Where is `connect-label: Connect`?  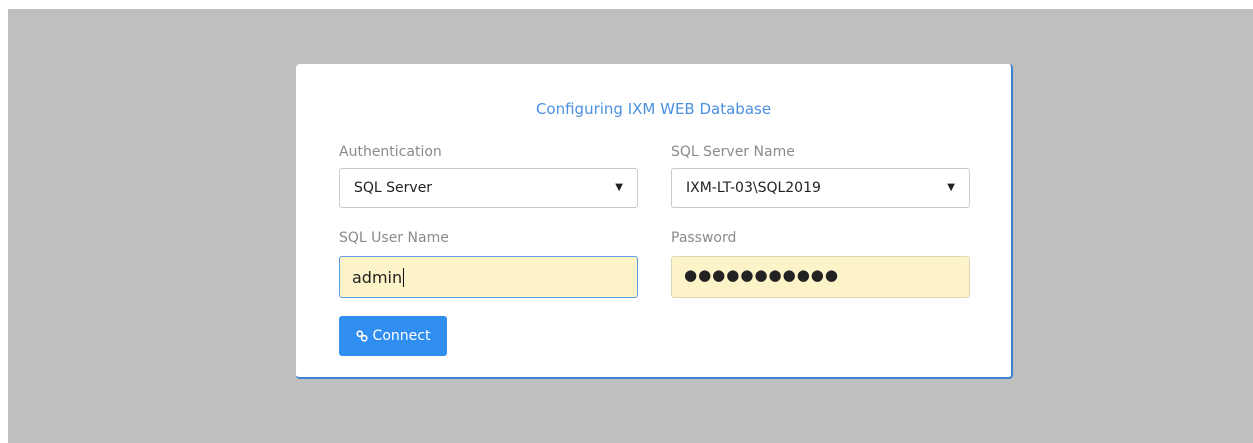
connect-label: Connect is located at coordinates (401, 336).